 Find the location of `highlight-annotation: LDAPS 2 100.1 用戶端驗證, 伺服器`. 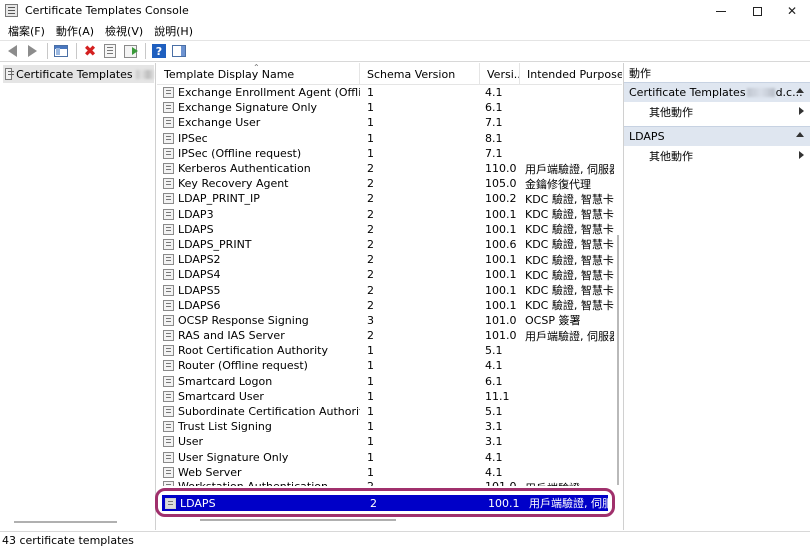

highlight-annotation: LDAPS 2 100.1 用戶端驗證, 伺服器 is located at coordinates (385, 502).